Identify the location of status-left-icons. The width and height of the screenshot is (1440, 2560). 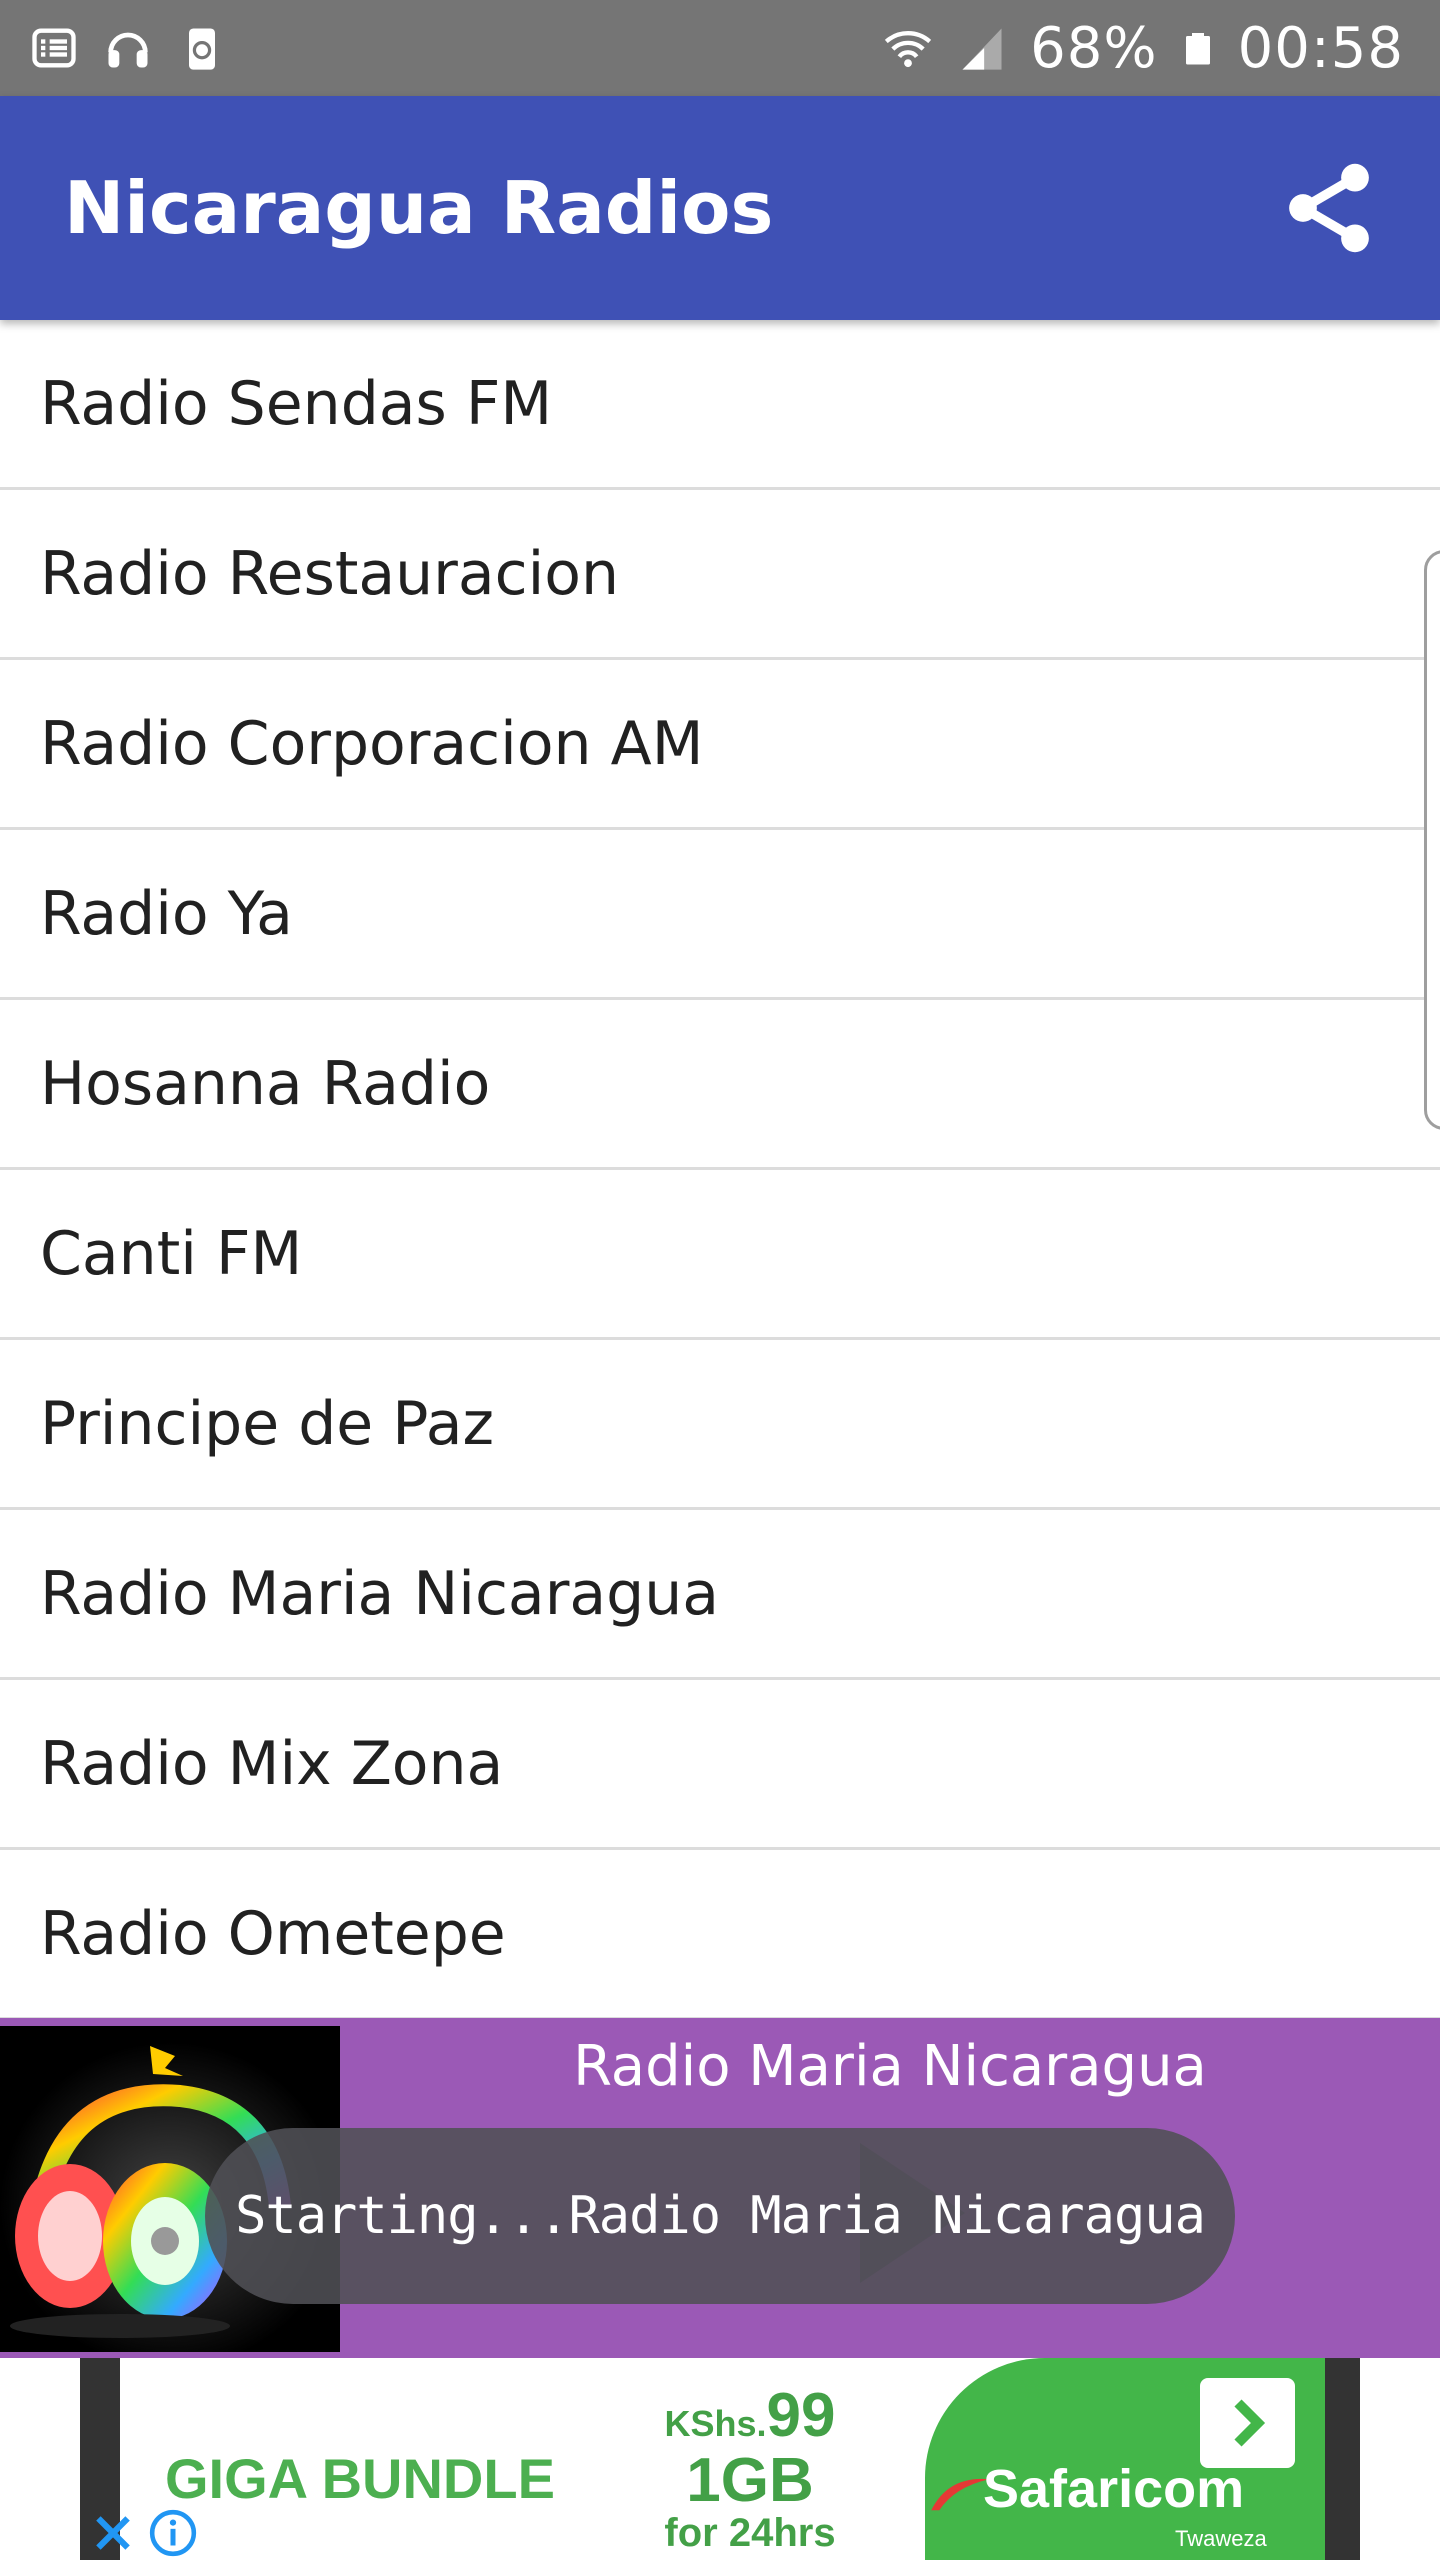
(128, 48).